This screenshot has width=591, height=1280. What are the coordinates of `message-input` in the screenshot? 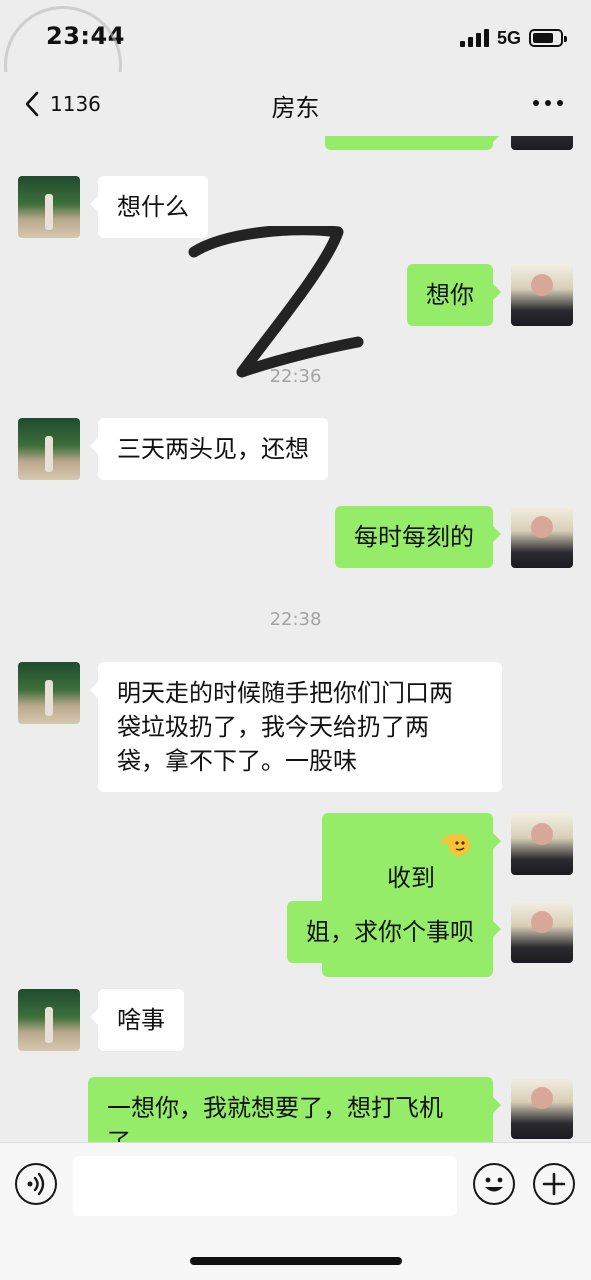 It's located at (265, 1186).